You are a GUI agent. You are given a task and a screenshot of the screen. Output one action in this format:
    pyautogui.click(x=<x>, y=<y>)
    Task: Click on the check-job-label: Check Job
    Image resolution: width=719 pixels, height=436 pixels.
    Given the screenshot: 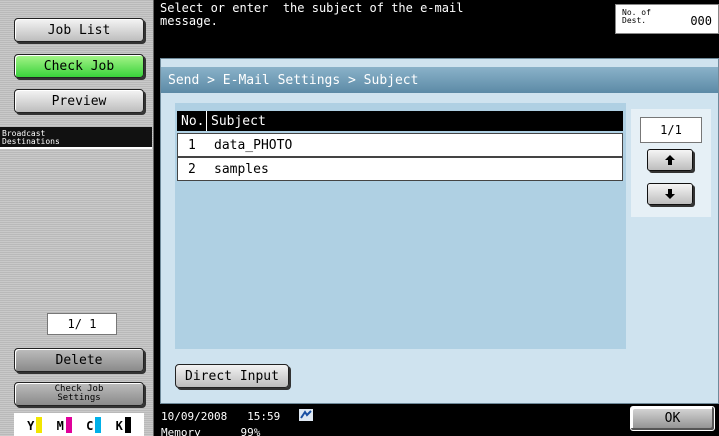 What is the action you would take?
    pyautogui.click(x=79, y=66)
    